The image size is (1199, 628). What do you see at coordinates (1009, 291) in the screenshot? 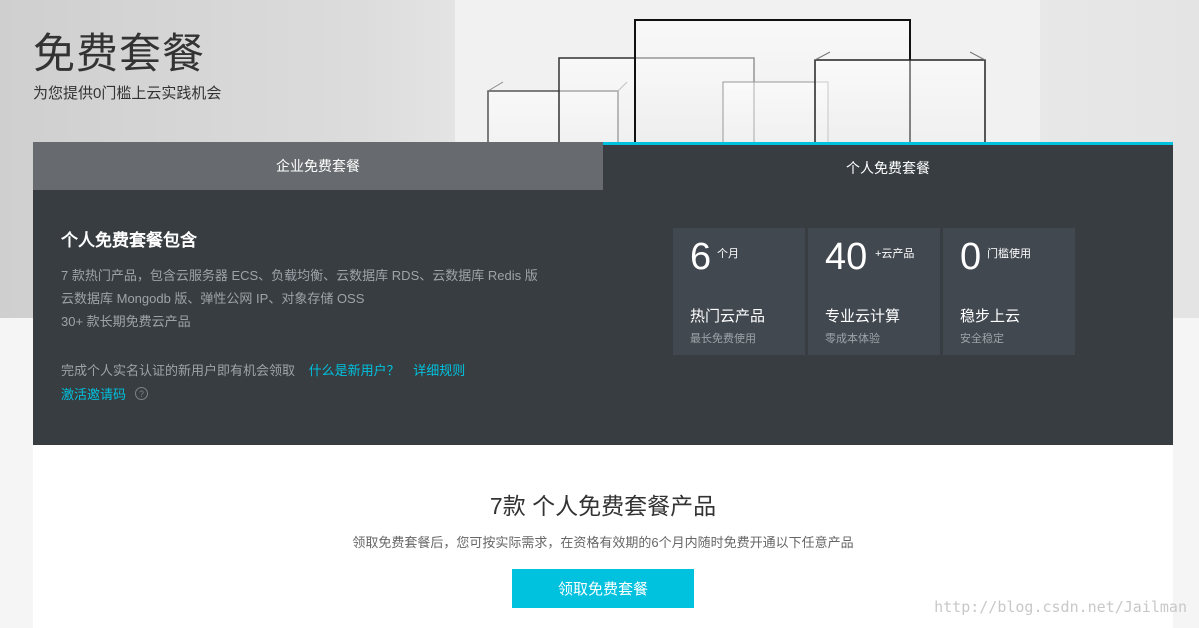
I see `stat-card: 0 门槛使用 稳步上云 安全稳定` at bounding box center [1009, 291].